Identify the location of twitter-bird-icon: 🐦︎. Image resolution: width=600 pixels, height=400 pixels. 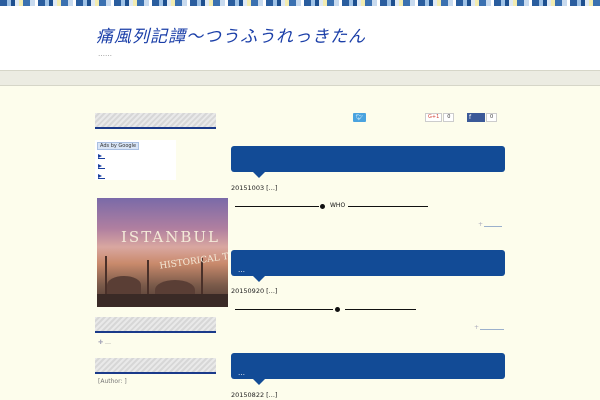
(359, 117).